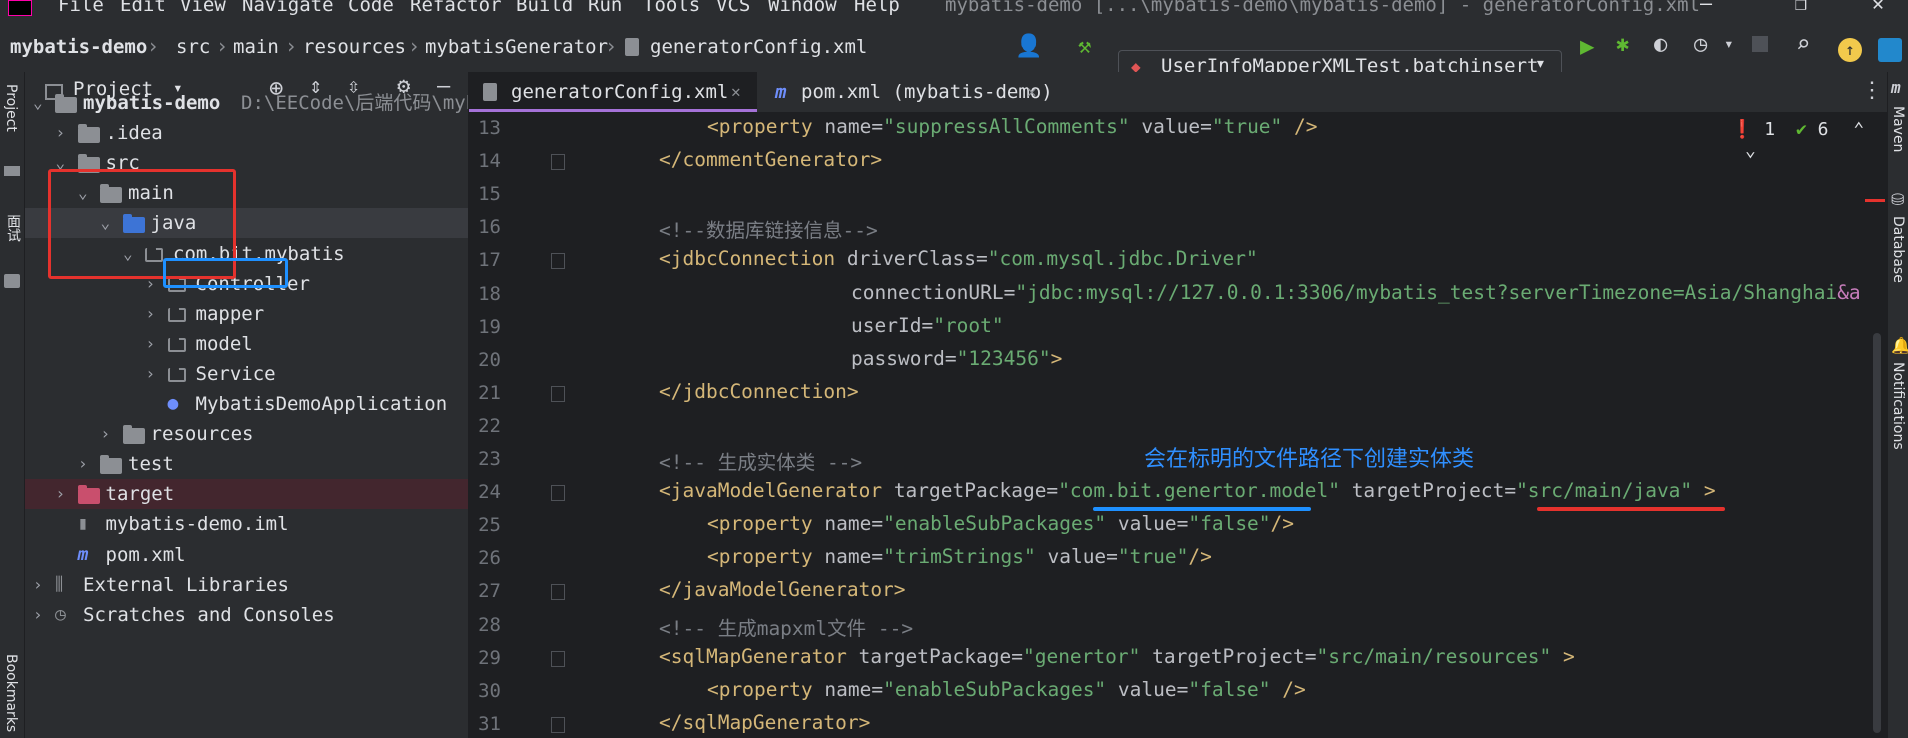  What do you see at coordinates (288, 7) in the screenshot?
I see `menu-navigate: Navigate` at bounding box center [288, 7].